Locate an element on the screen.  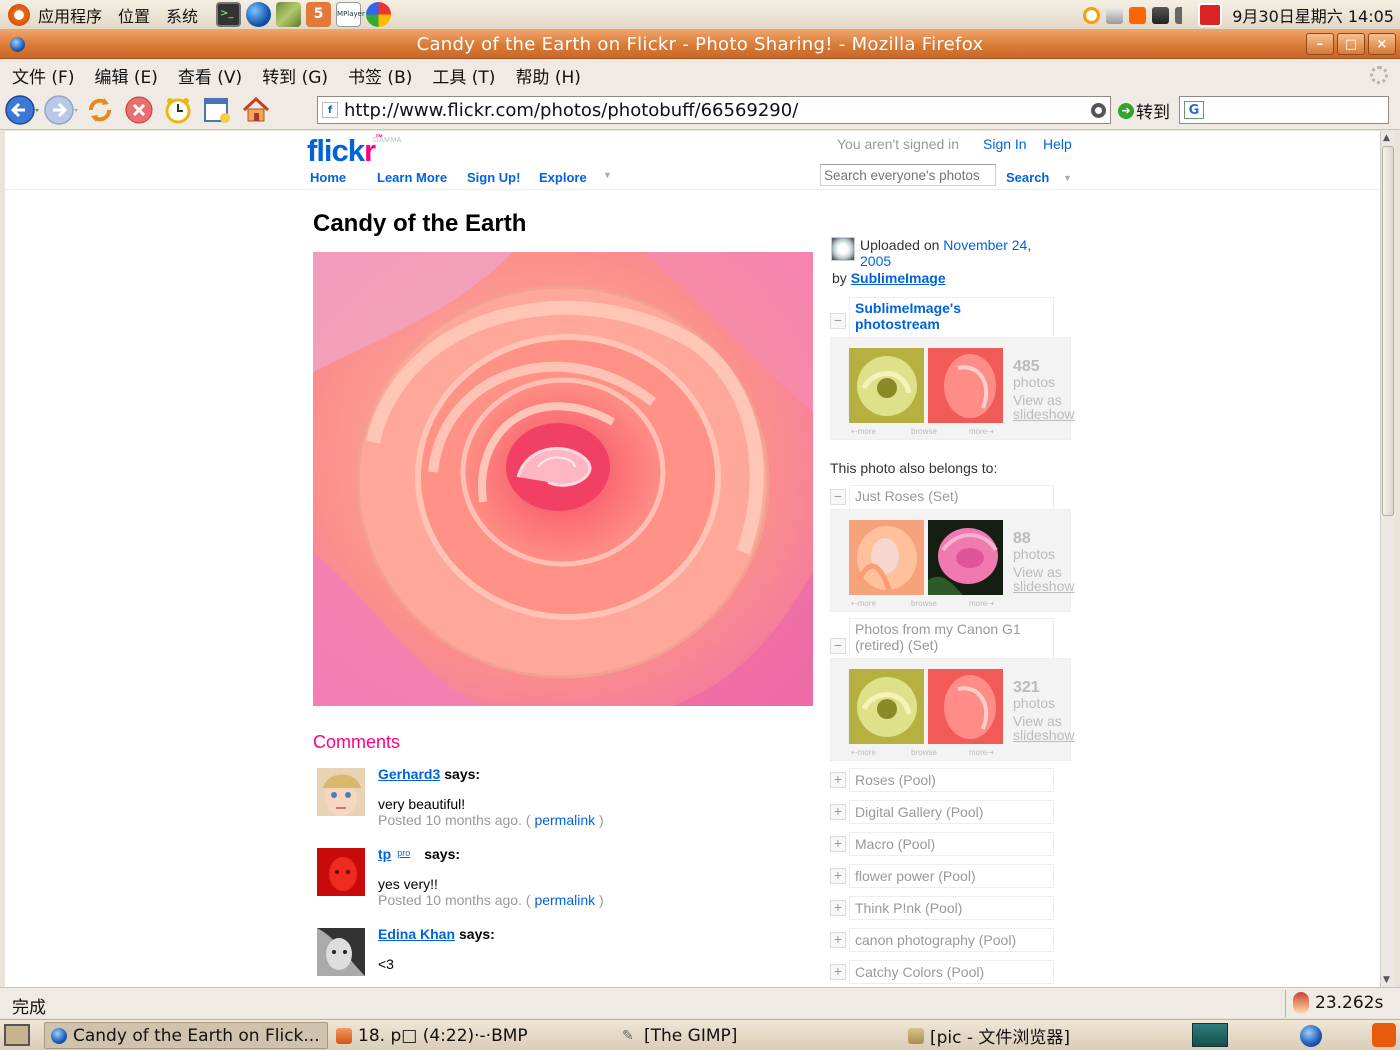
nav-learn-more: Learn More is located at coordinates (412, 177).